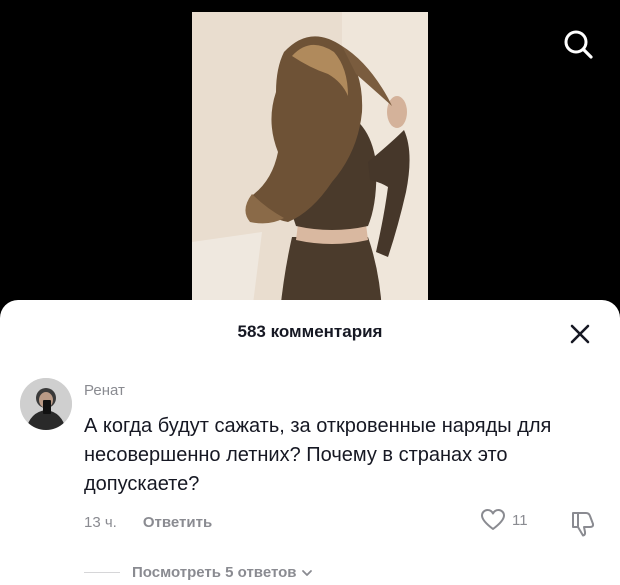  I want to click on avatar-image, so click(46, 404).